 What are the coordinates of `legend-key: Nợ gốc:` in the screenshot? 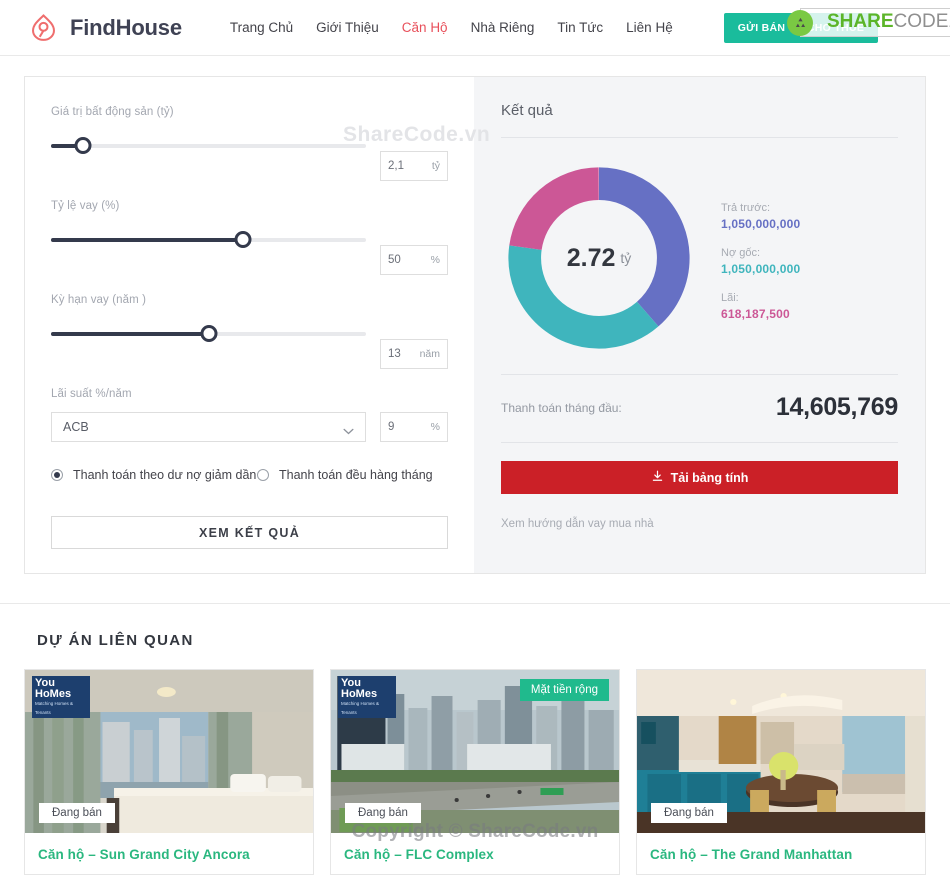 It's located at (741, 252).